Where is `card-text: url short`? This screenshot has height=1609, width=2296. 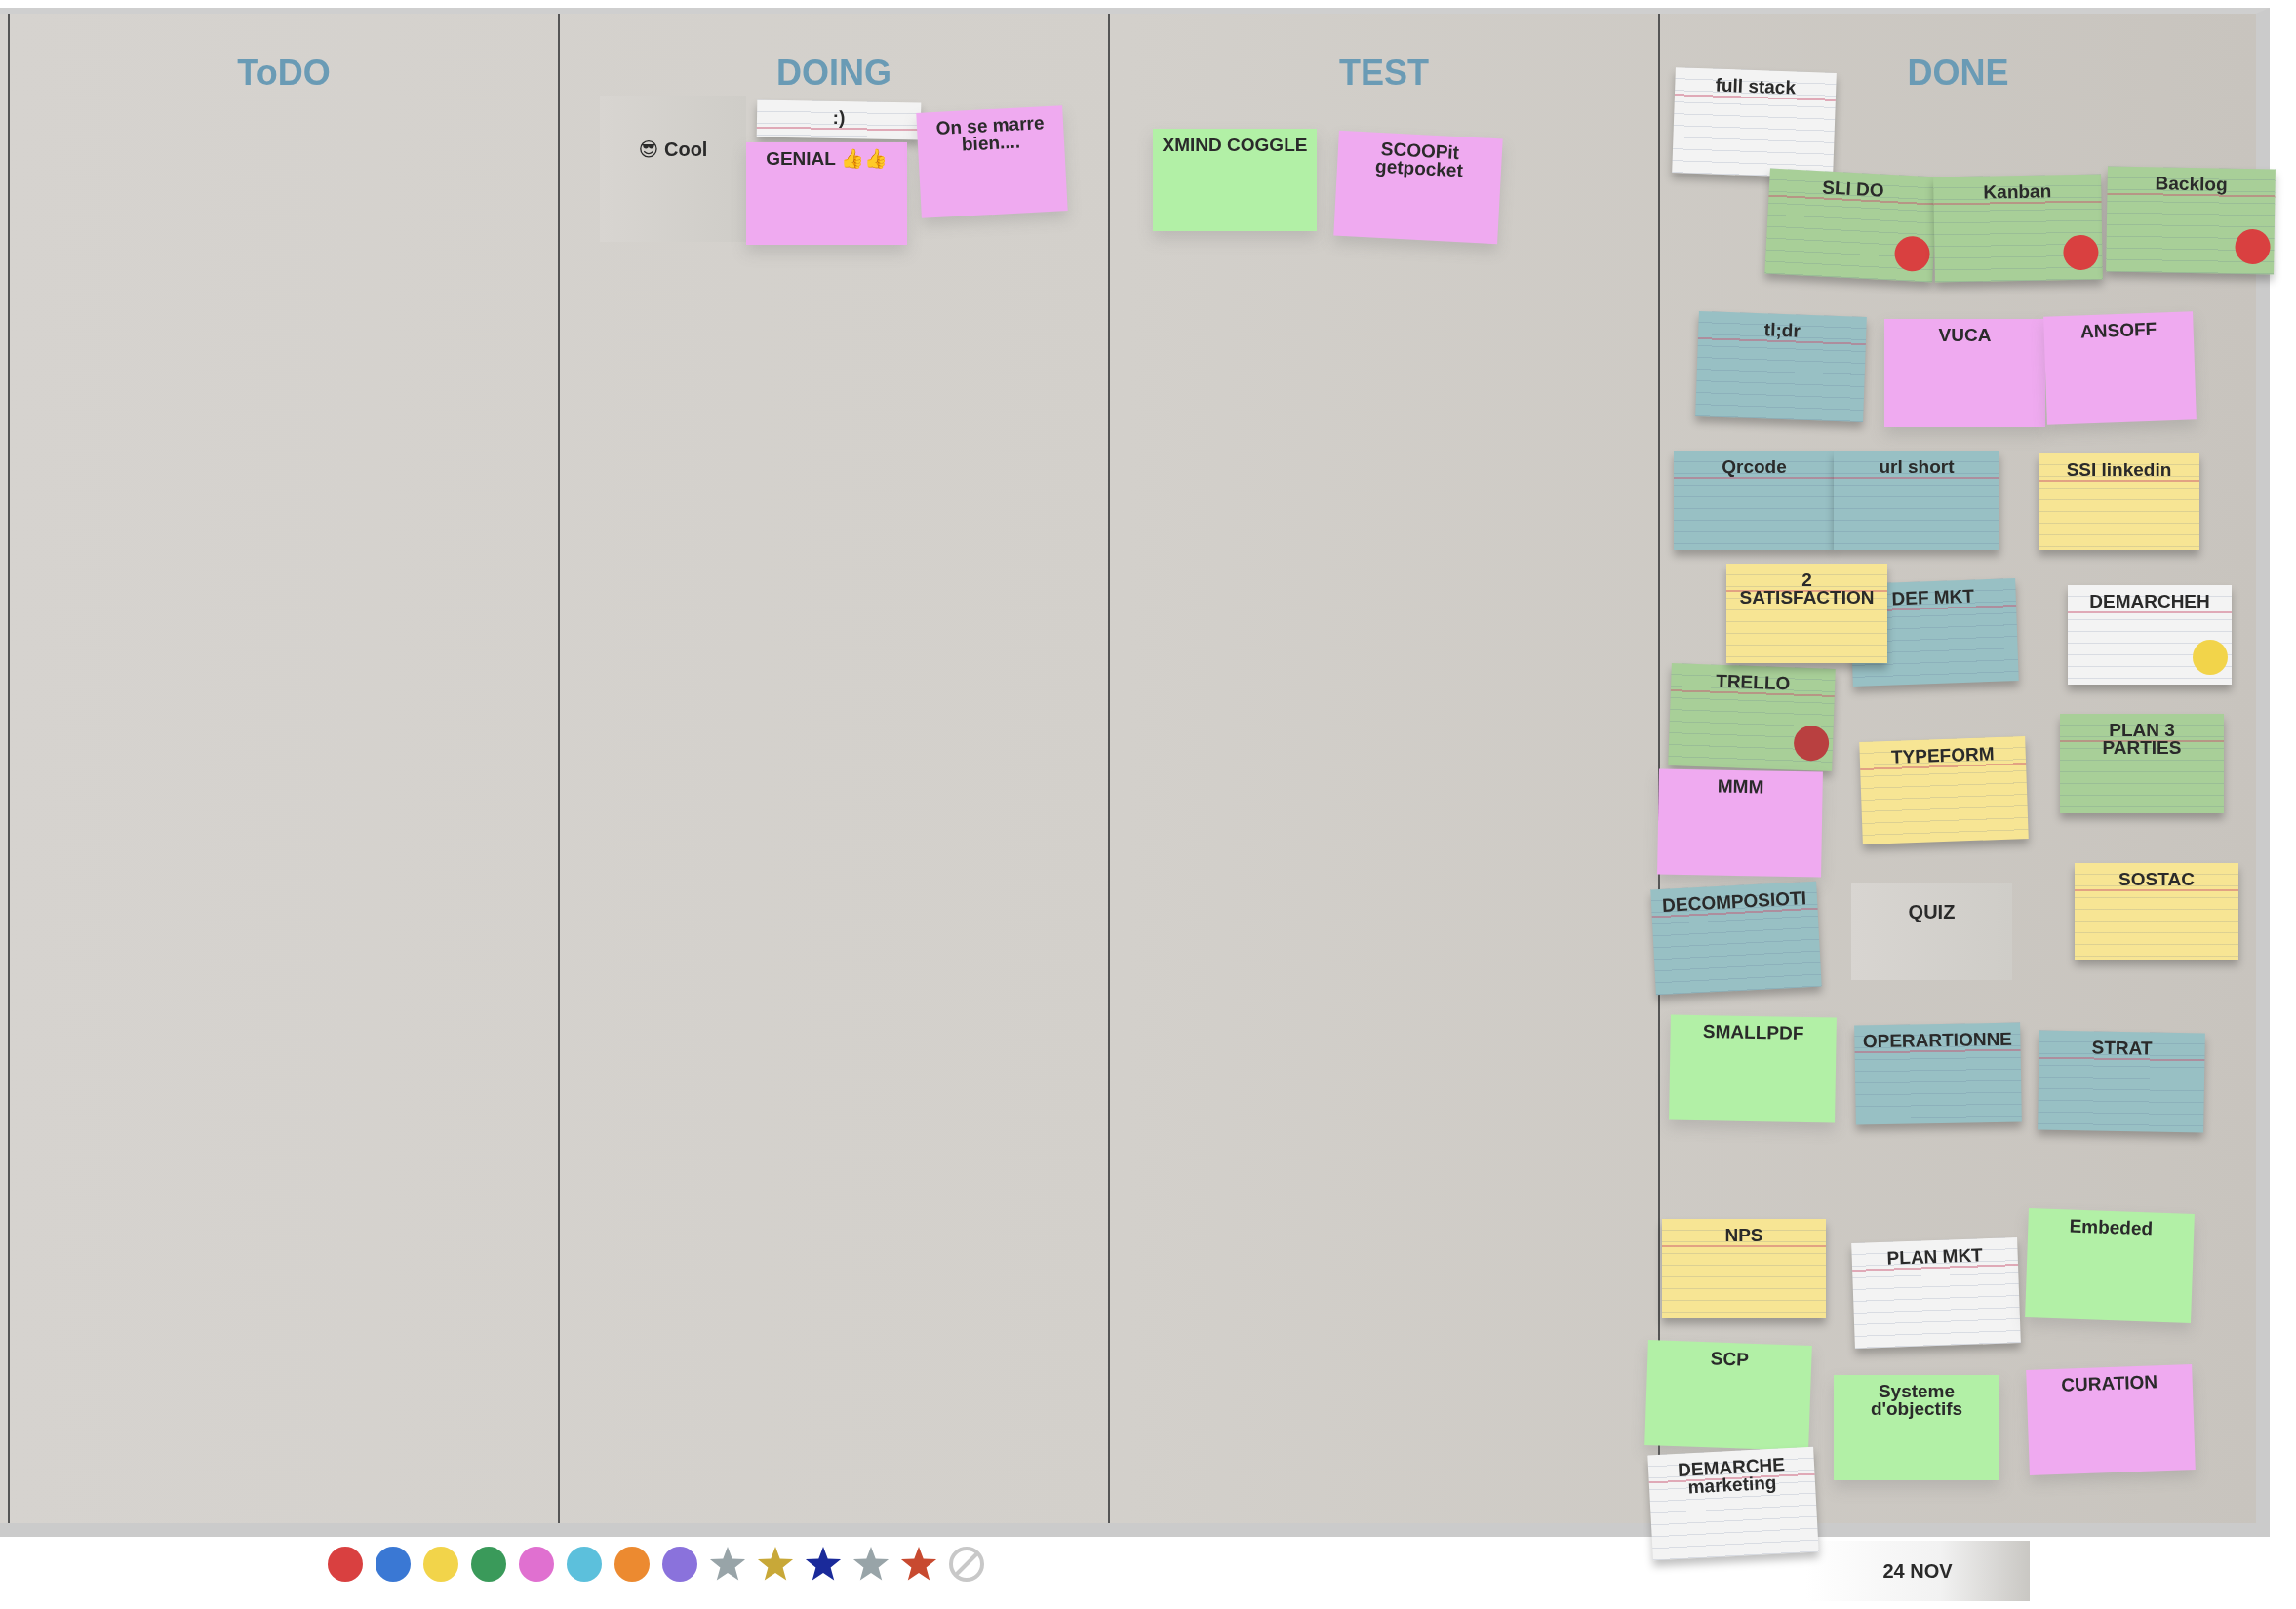
card-text: url short is located at coordinates (1917, 467).